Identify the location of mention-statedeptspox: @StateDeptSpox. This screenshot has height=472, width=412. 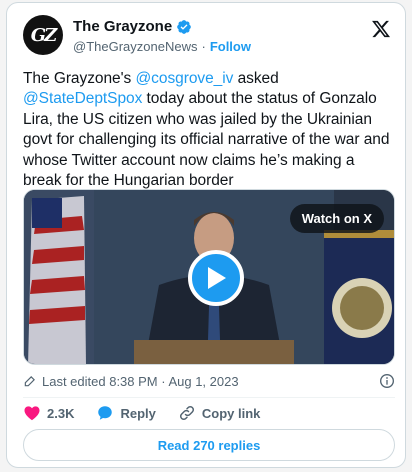
(82, 98).